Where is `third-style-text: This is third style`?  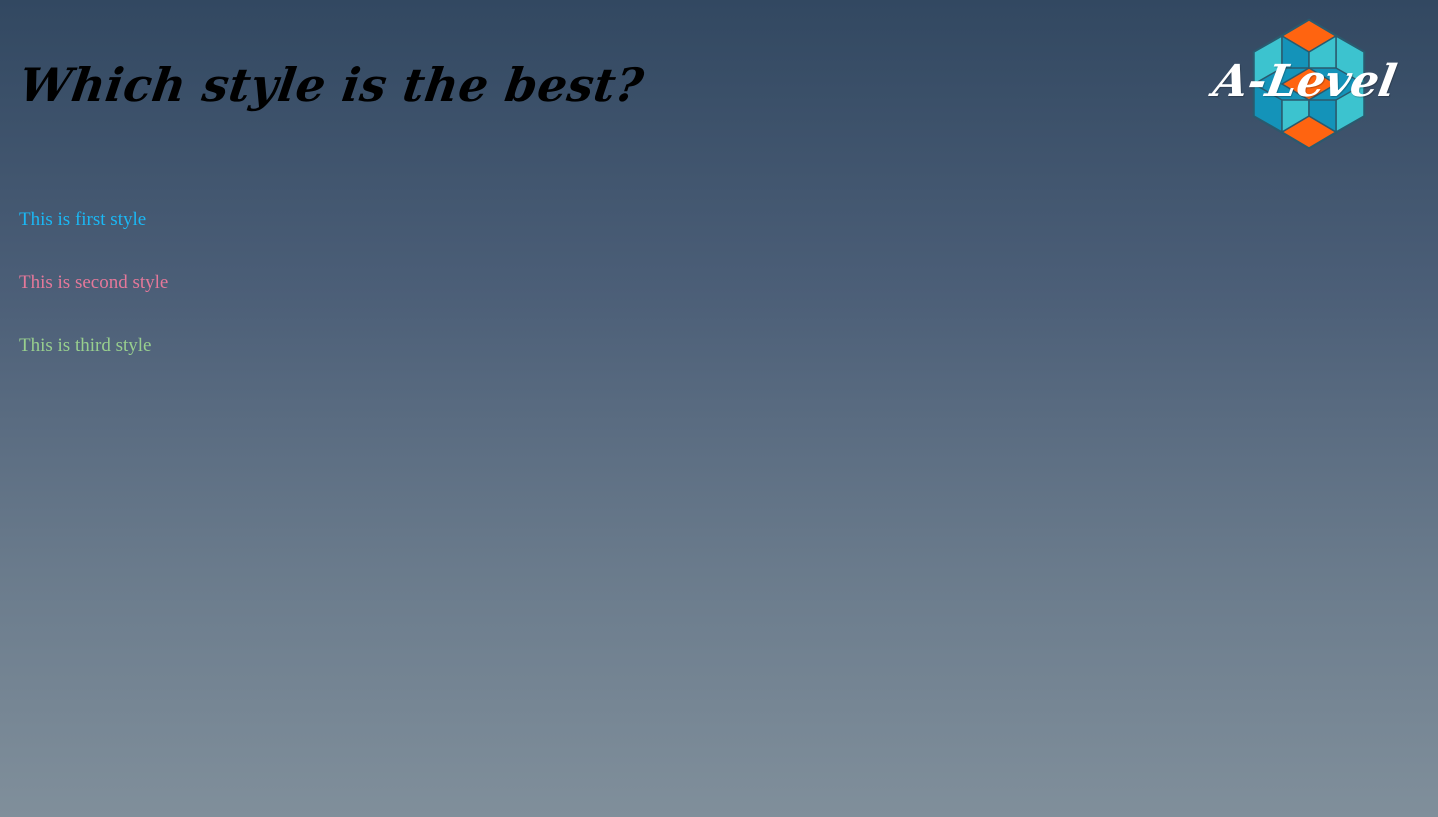
third-style-text: This is third style is located at coordinates (85, 345).